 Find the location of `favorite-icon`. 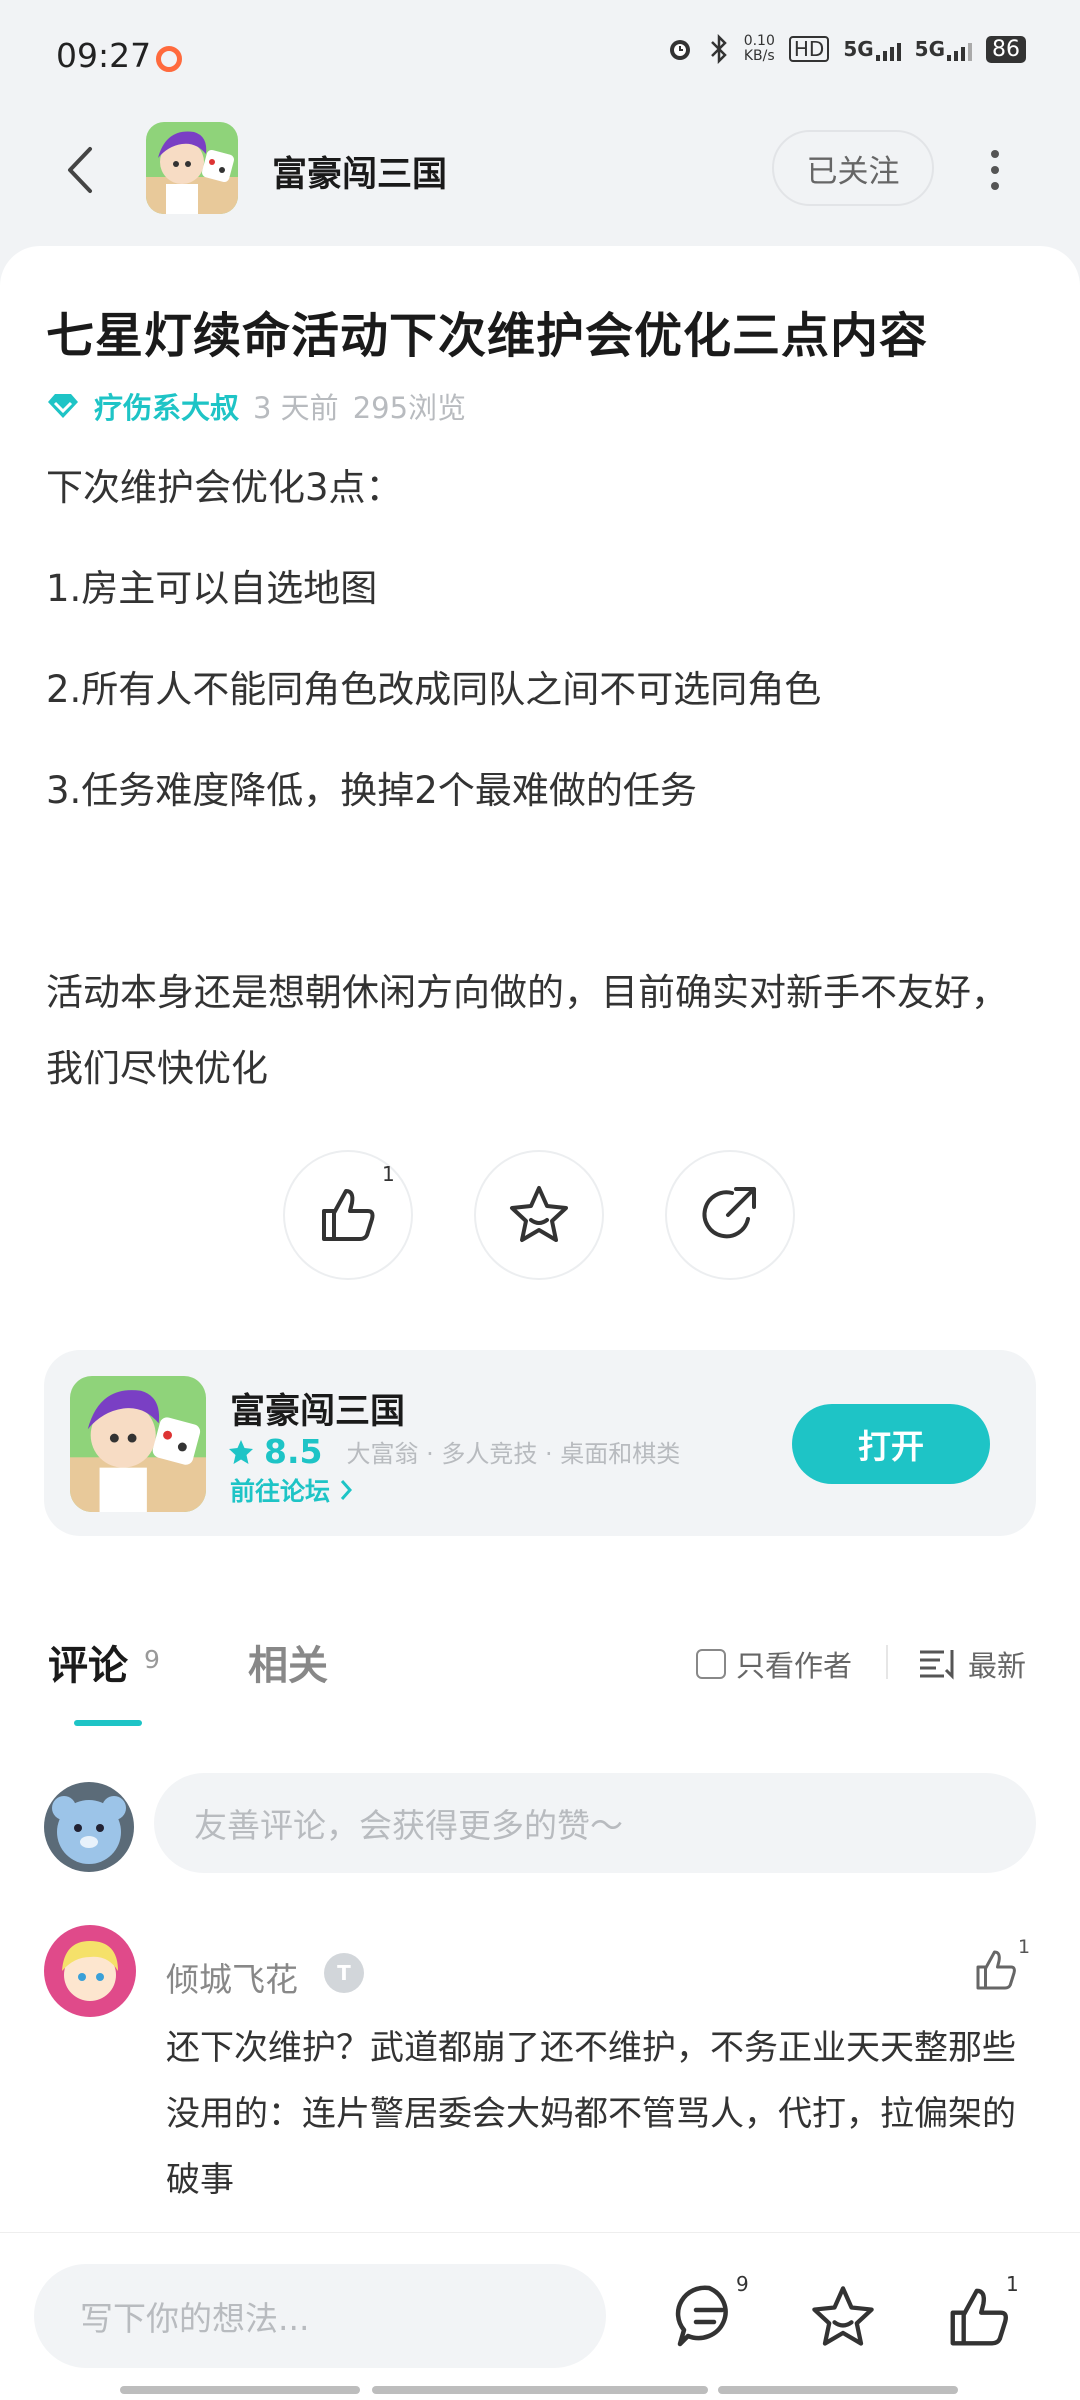

favorite-icon is located at coordinates (843, 2317).